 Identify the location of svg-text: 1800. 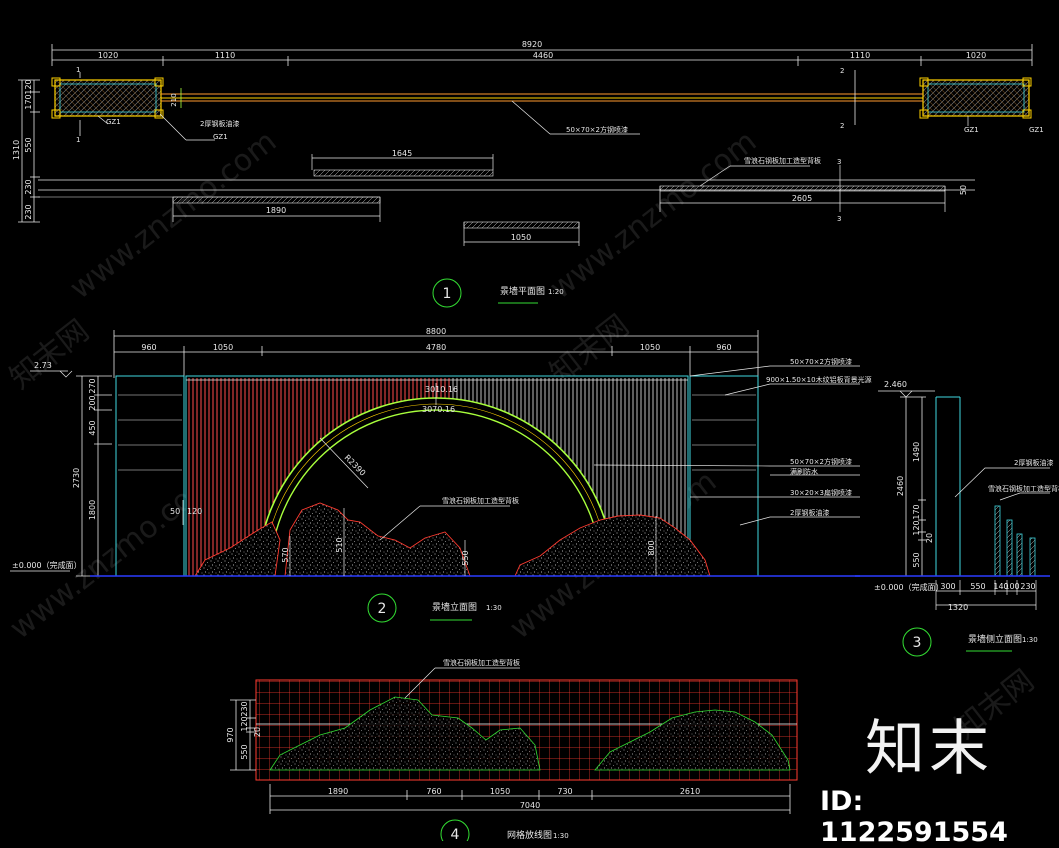
(92, 510).